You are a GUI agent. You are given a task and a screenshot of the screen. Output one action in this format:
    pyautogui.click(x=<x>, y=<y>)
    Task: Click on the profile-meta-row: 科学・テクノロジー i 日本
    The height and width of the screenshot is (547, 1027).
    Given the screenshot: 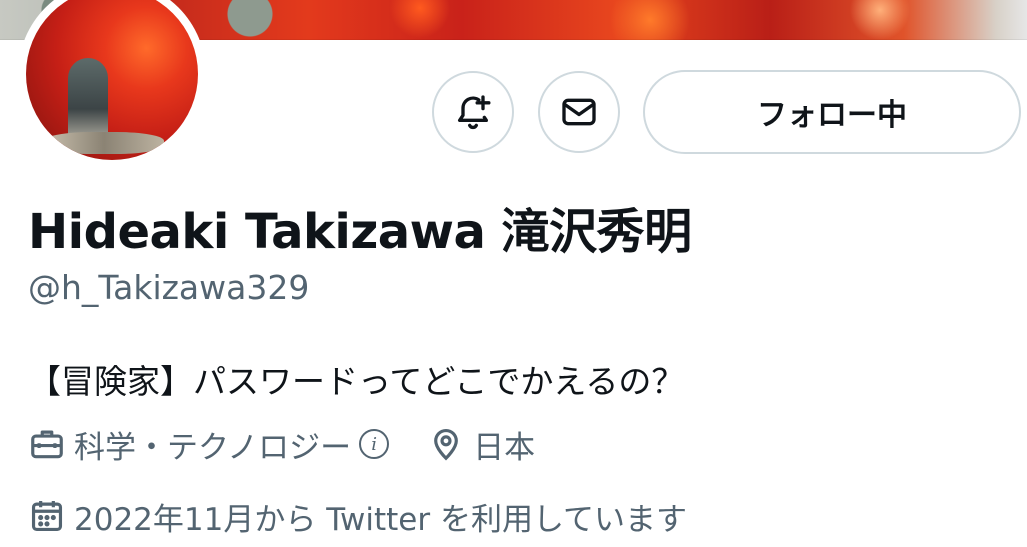 What is the action you would take?
    pyautogui.click(x=282, y=445)
    